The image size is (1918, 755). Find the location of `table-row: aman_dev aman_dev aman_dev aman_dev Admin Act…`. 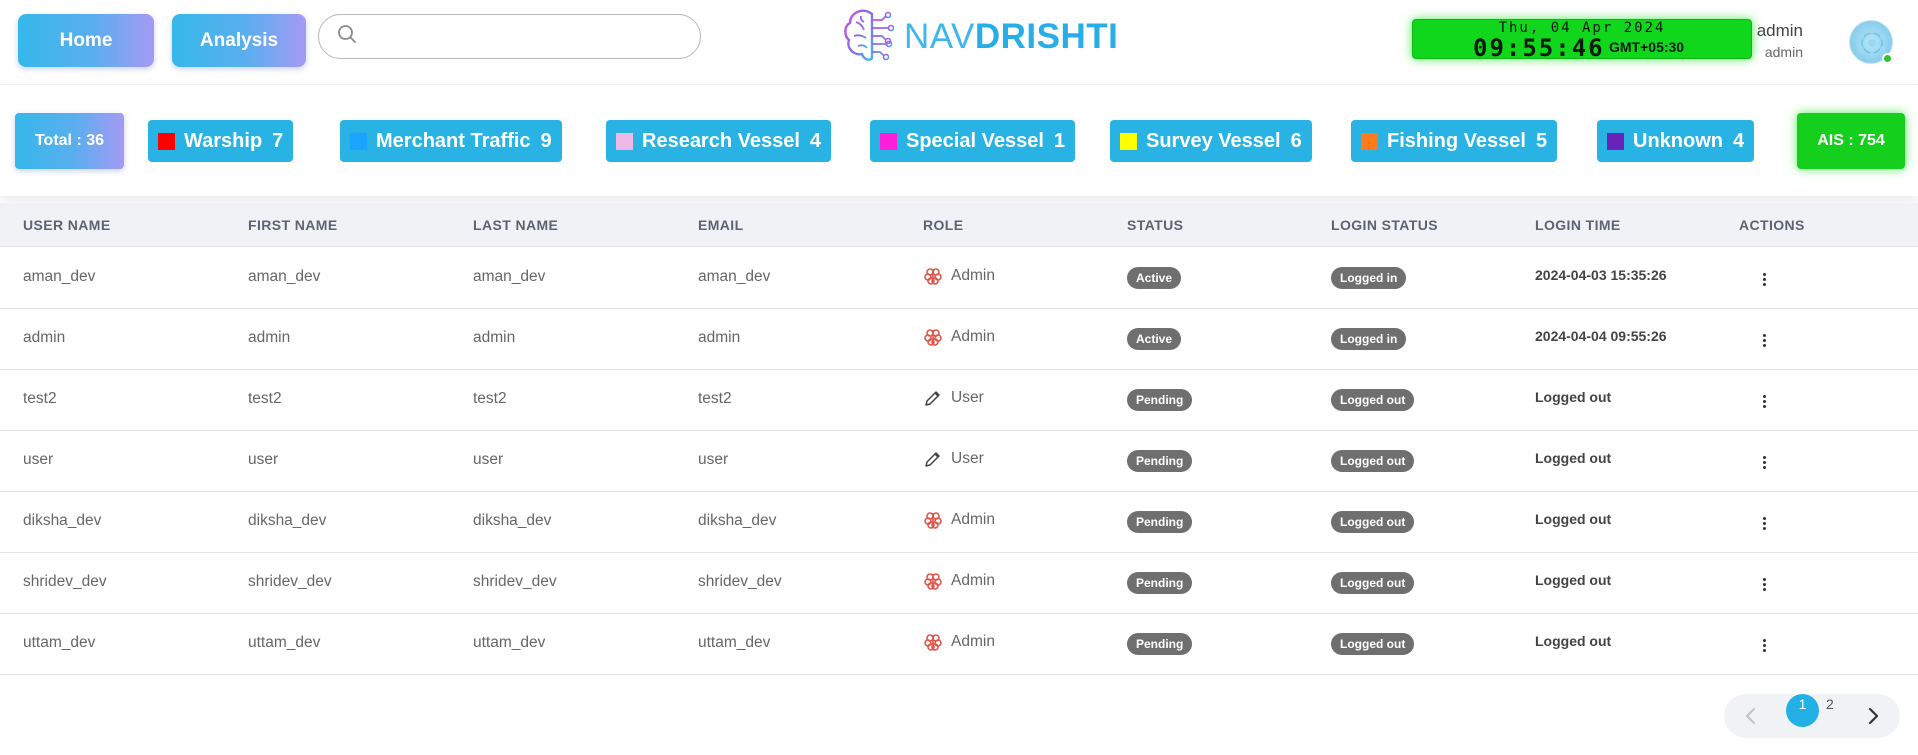

table-row: aman_dev aman_dev aman_dev aman_dev Admin Act… is located at coordinates (959, 278).